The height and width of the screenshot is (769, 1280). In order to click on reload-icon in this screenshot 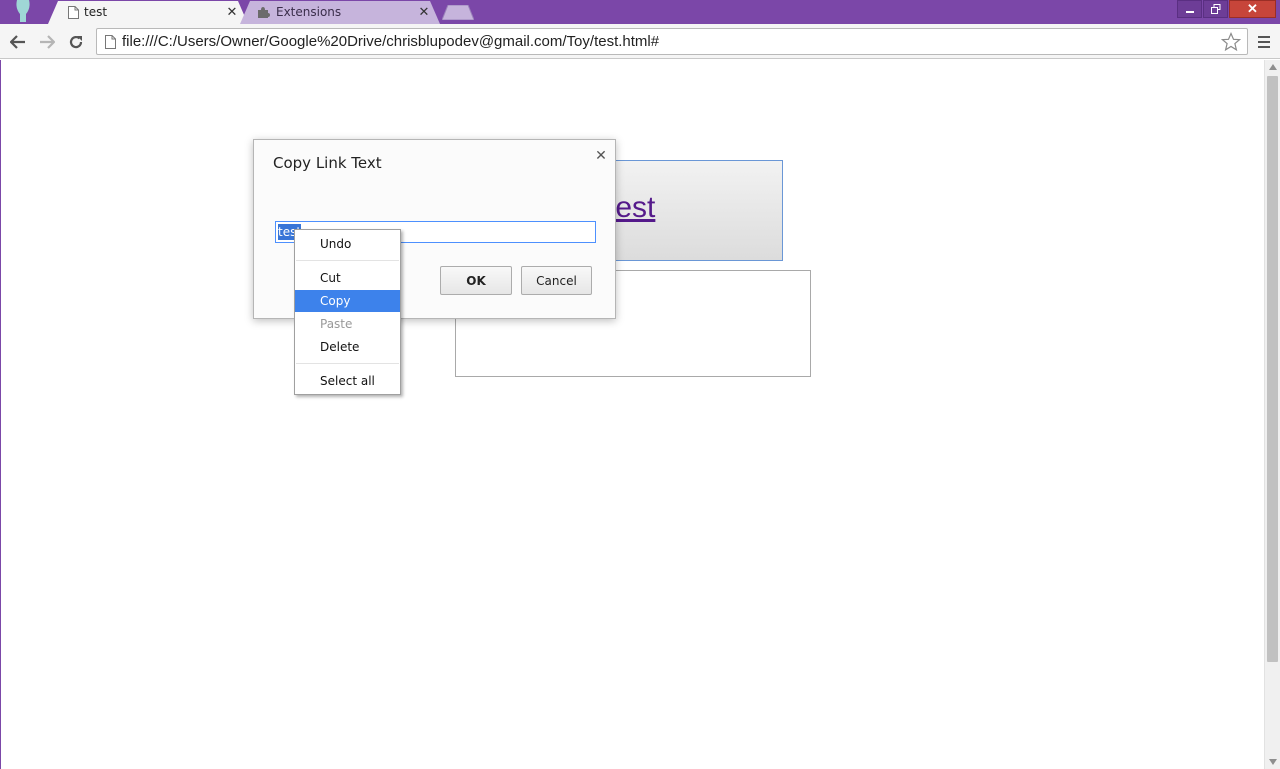, I will do `click(76, 42)`.